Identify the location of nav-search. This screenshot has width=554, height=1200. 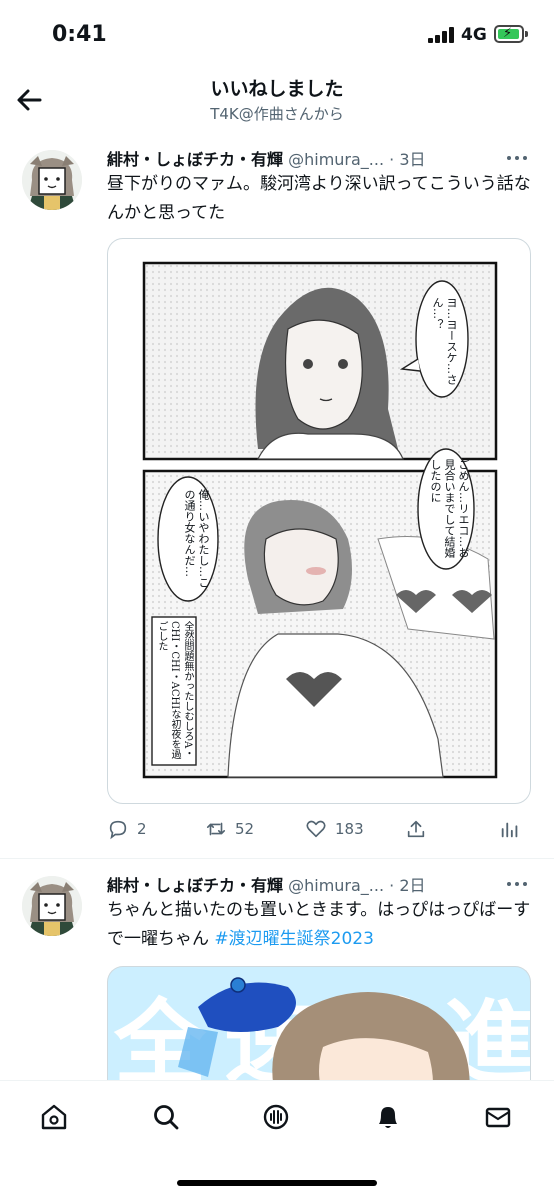
(166, 1117).